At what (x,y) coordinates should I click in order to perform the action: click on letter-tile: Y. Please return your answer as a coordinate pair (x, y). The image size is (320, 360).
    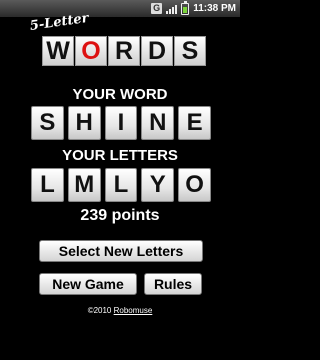
    Looking at the image, I should click on (158, 185).